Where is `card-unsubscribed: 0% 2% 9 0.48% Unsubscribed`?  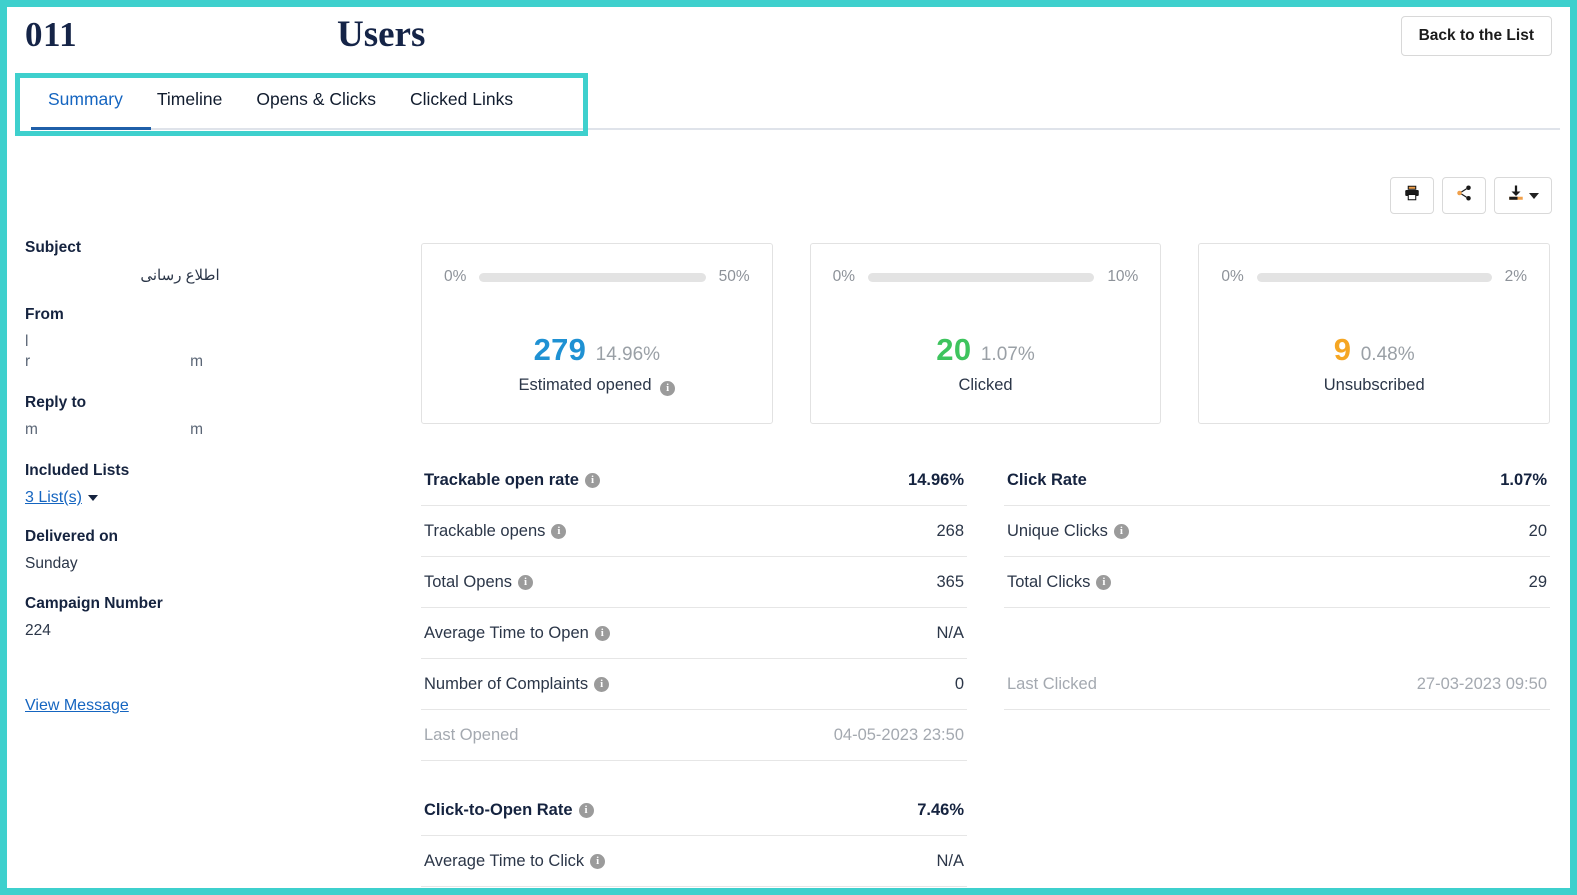 card-unsubscribed: 0% 2% 9 0.48% Unsubscribed is located at coordinates (1374, 333).